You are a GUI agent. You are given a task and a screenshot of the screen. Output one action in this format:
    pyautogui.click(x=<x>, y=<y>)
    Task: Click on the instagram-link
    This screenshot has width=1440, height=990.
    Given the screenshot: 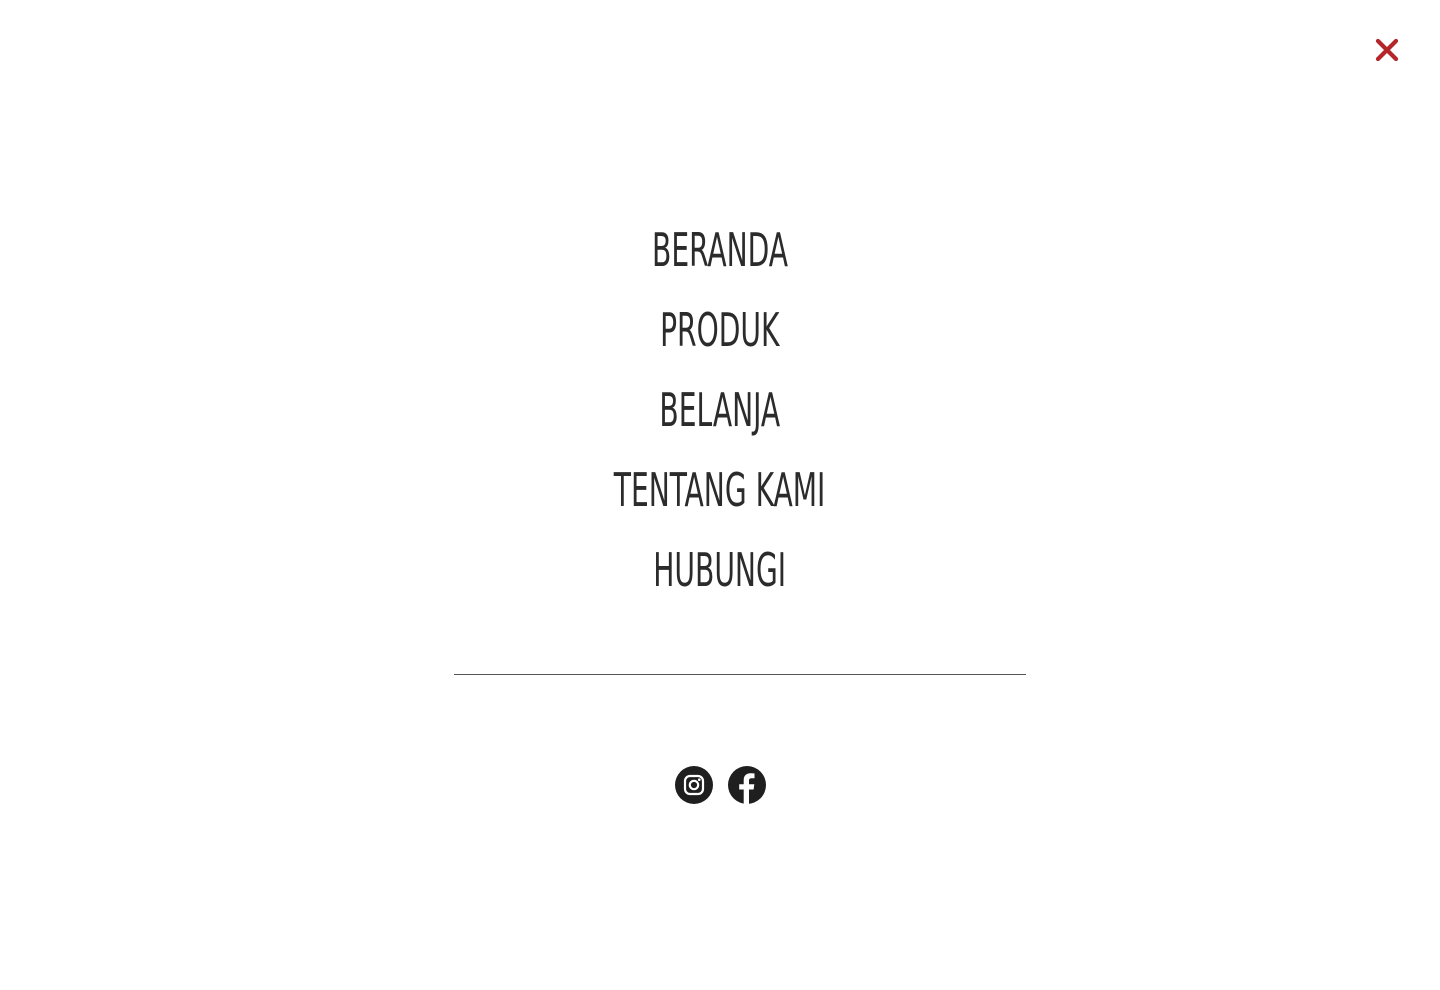 What is the action you would take?
    pyautogui.click(x=694, y=785)
    